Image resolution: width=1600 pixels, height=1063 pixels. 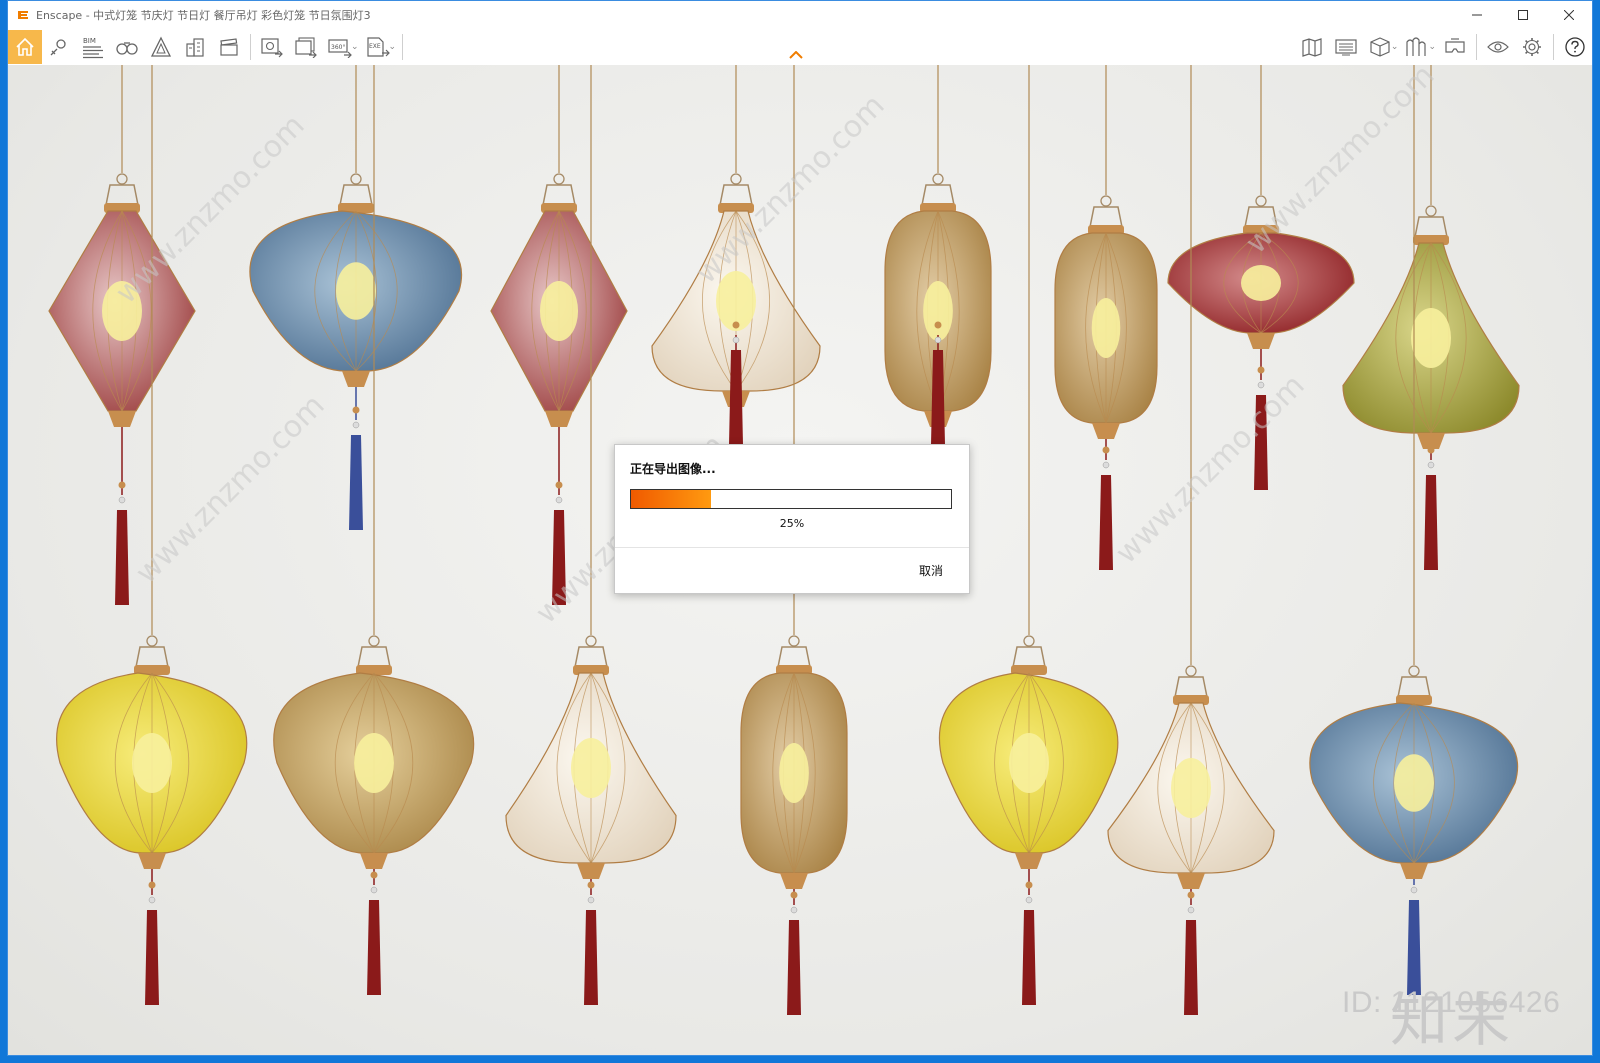 What do you see at coordinates (89, 41) in the screenshot?
I see `bim-label: BIM` at bounding box center [89, 41].